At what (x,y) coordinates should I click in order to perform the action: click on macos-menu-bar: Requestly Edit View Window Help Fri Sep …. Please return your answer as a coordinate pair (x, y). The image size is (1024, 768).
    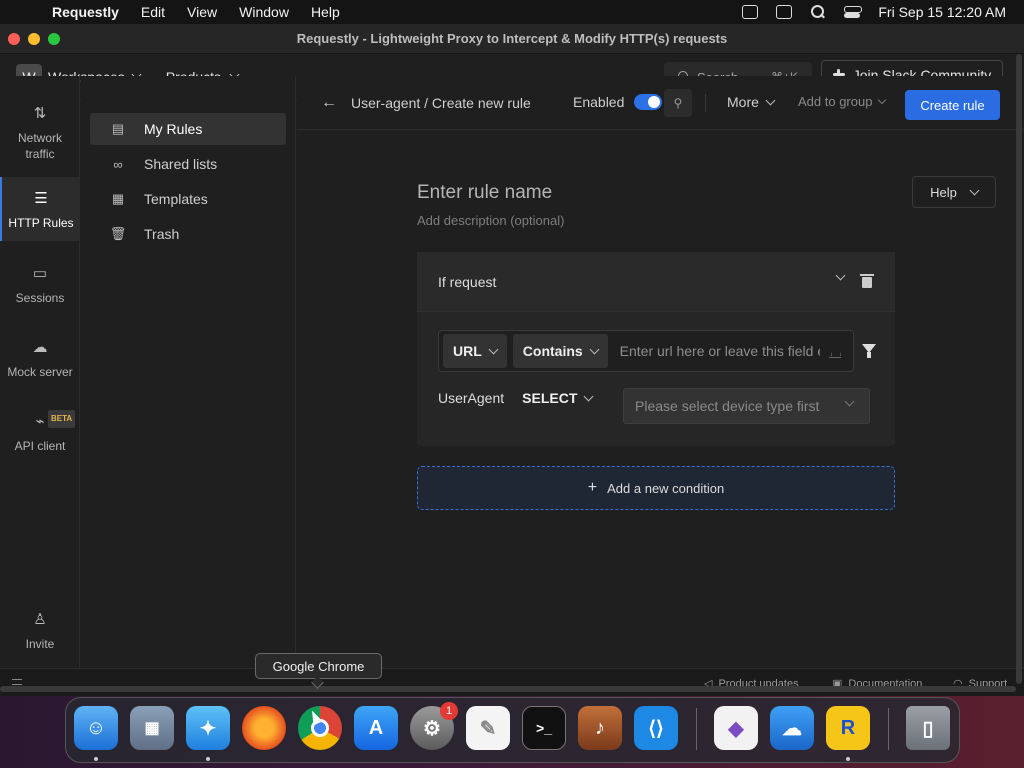
    Looking at the image, I should click on (512, 12).